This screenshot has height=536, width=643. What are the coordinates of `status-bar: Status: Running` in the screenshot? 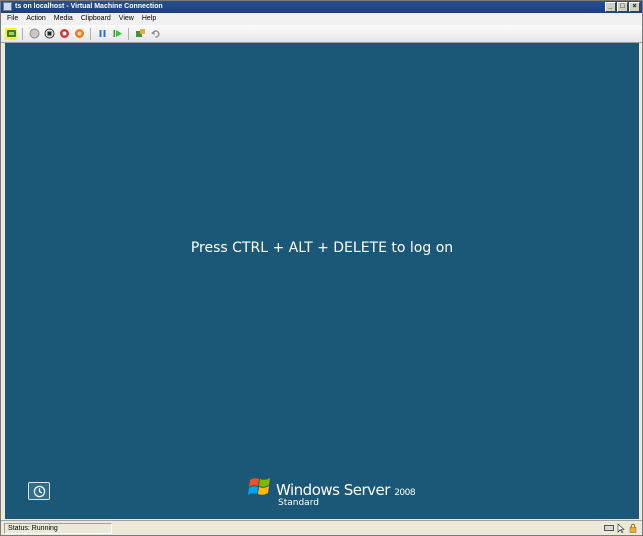 It's located at (321, 527).